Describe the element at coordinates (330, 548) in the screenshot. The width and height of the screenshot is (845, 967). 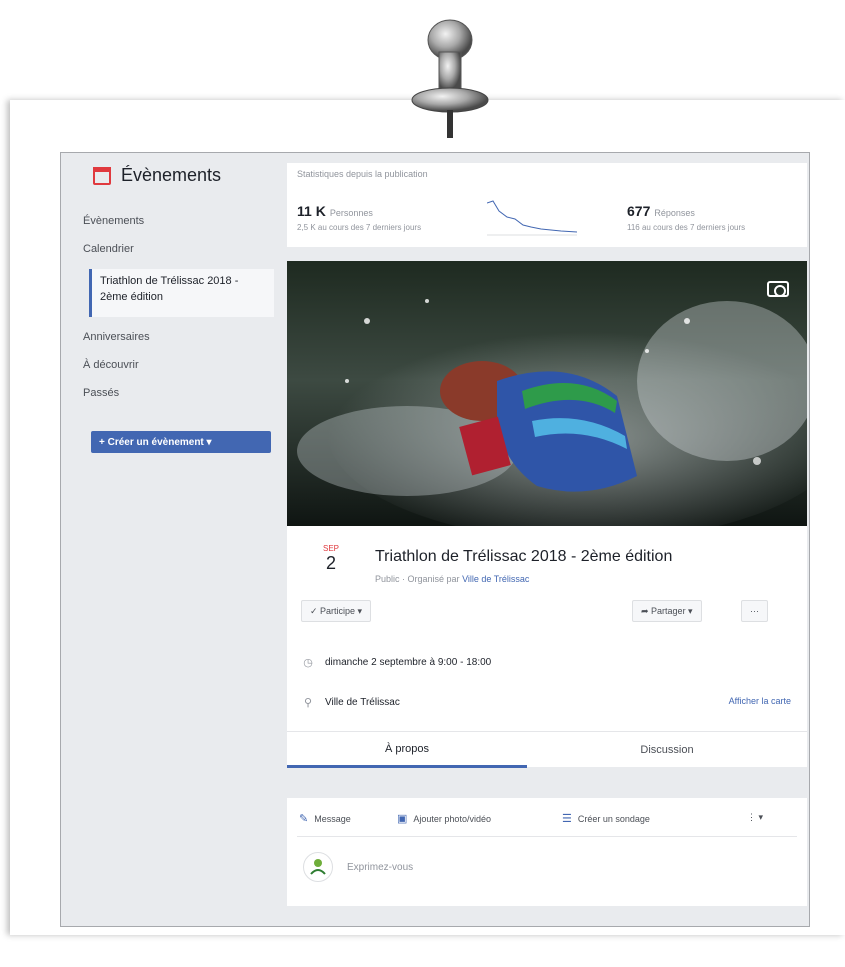
I see `event-month: SEP` at that location.